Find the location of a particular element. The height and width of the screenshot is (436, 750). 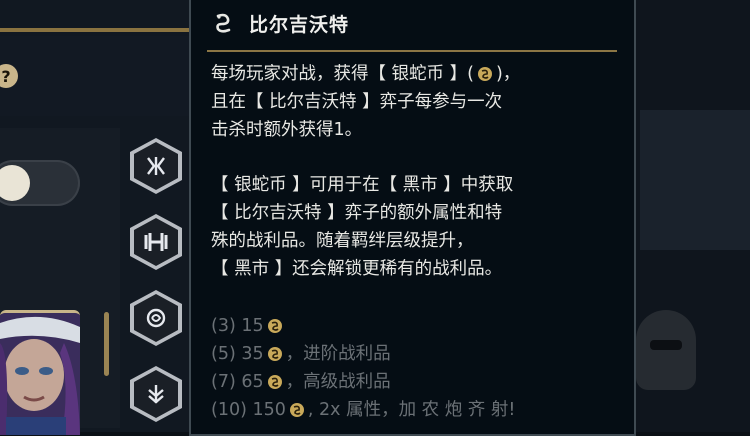

info-line: 【 黑市 】还会解锁更稀有的战利品。 is located at coordinates (357, 269).